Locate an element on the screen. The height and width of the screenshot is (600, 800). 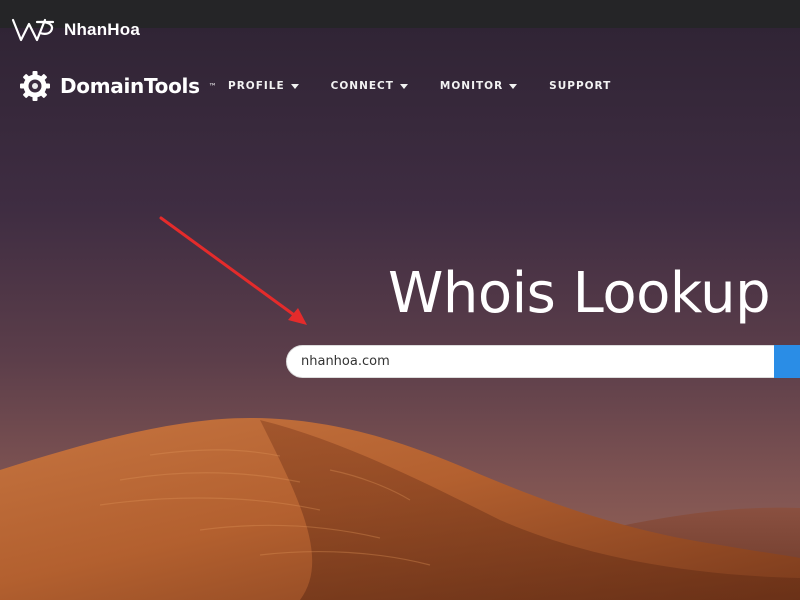
site-logo-link: DomainTools ™ is located at coordinates (117, 86).